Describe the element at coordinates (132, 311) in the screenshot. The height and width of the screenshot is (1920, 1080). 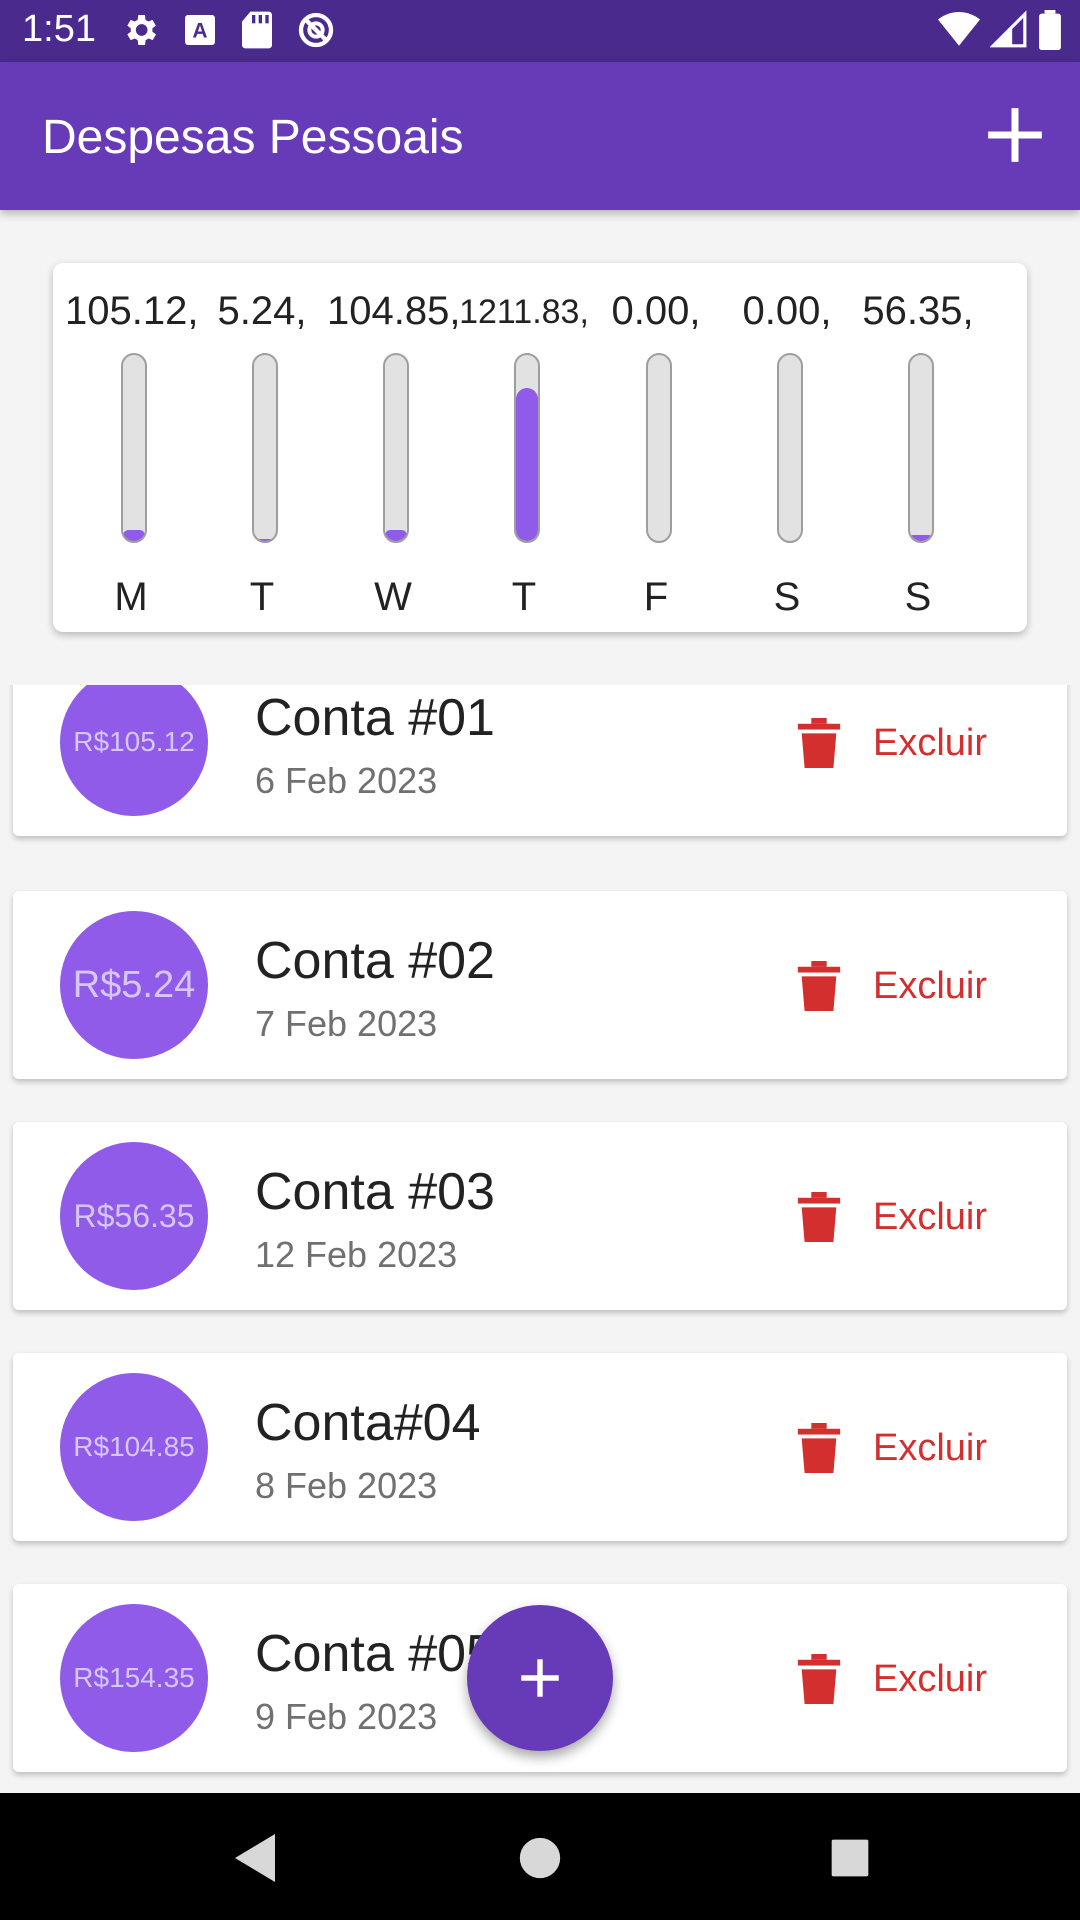
I see `chart-day-amount: 105.12,` at that location.